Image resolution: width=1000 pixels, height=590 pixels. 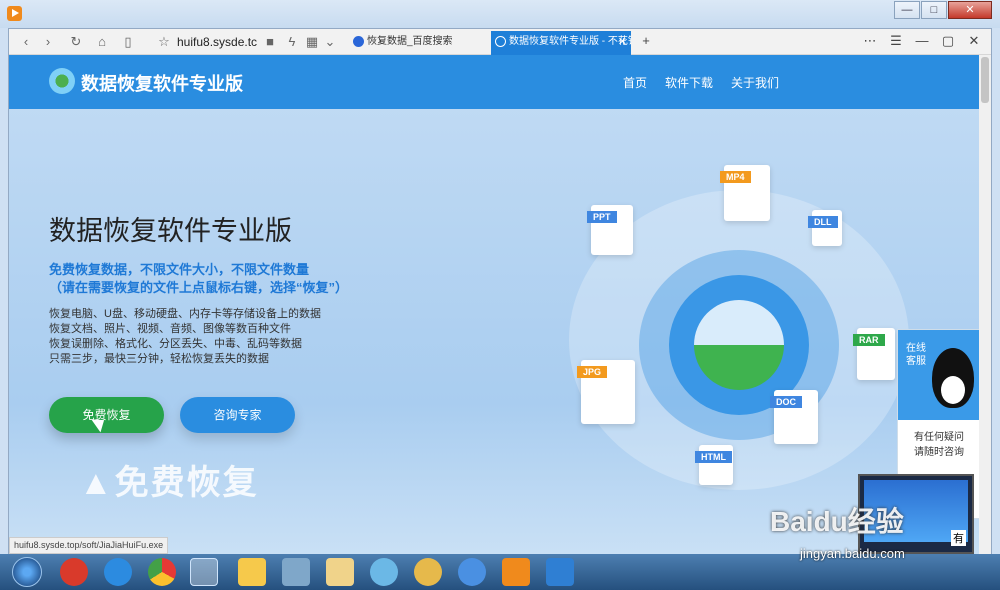 I want to click on service-text: 有任何疑问 请随时咨询, so click(x=939, y=445).